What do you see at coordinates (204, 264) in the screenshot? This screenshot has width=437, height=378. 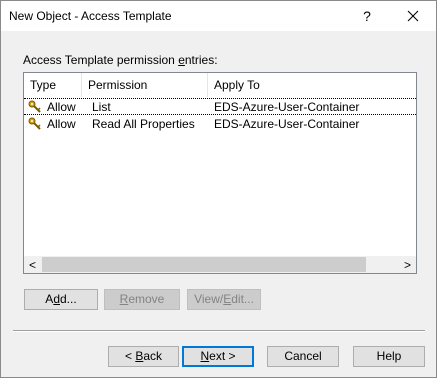 I see `scroll-thumb` at bounding box center [204, 264].